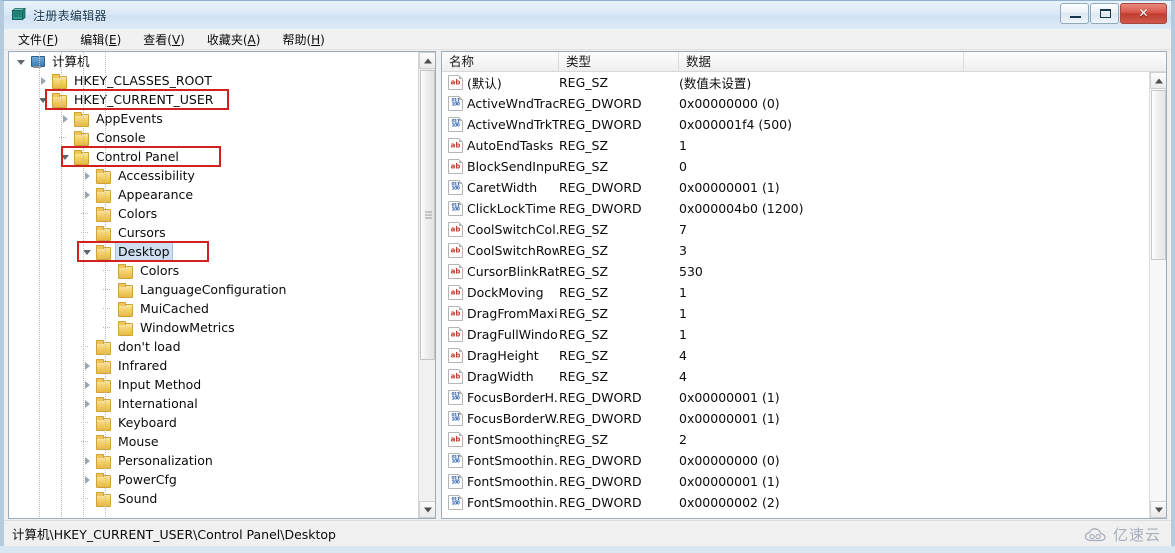 This screenshot has height=553, width=1175. Describe the element at coordinates (513, 250) in the screenshot. I see `value-name-text: CoolSwitchRows` at that location.